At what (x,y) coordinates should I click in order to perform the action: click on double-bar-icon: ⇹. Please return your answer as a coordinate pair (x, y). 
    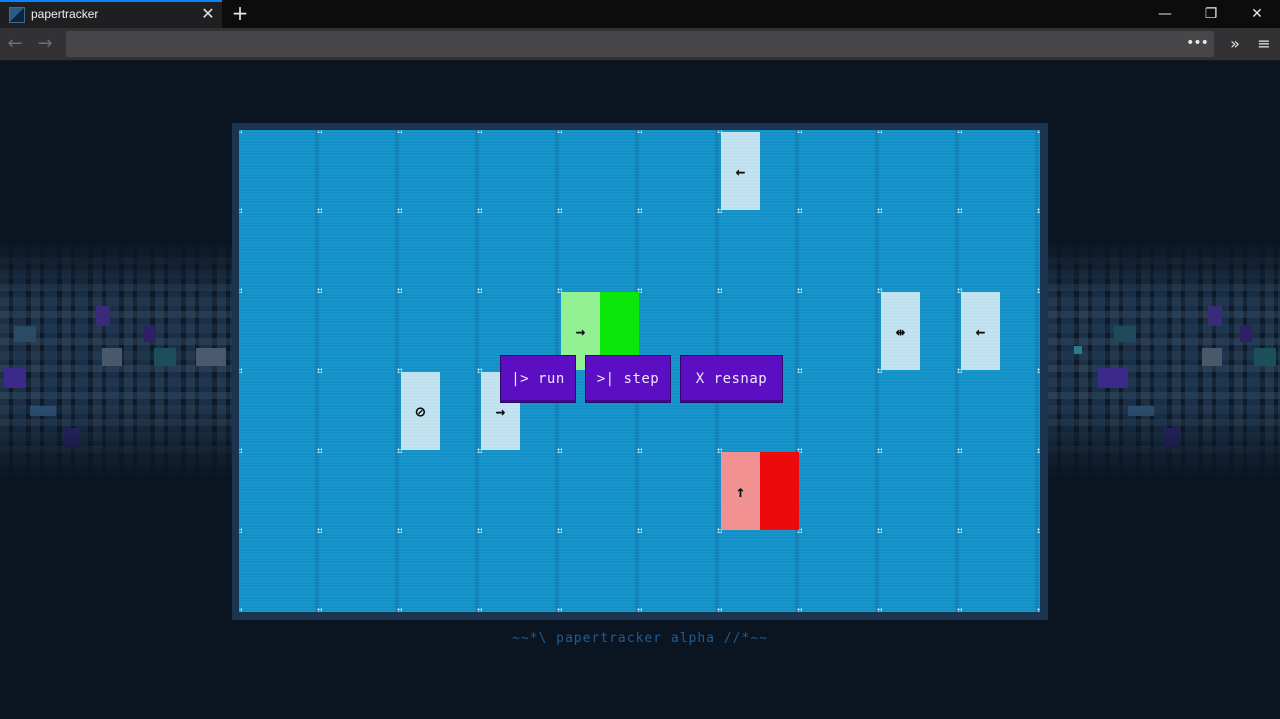
    Looking at the image, I should click on (900, 331).